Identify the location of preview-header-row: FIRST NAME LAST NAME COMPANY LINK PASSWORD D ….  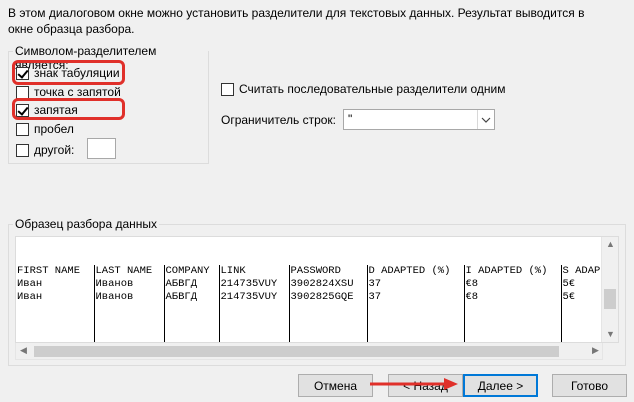
(309, 271).